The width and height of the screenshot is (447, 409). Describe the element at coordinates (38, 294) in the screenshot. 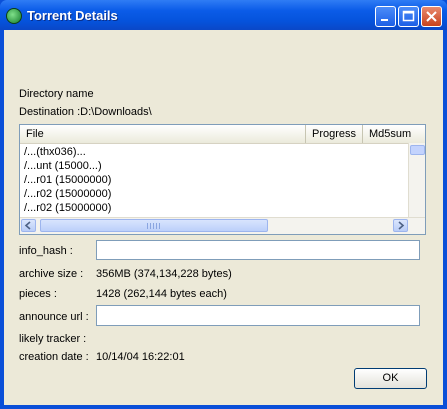

I see `pieces-label: pieces :` at that location.